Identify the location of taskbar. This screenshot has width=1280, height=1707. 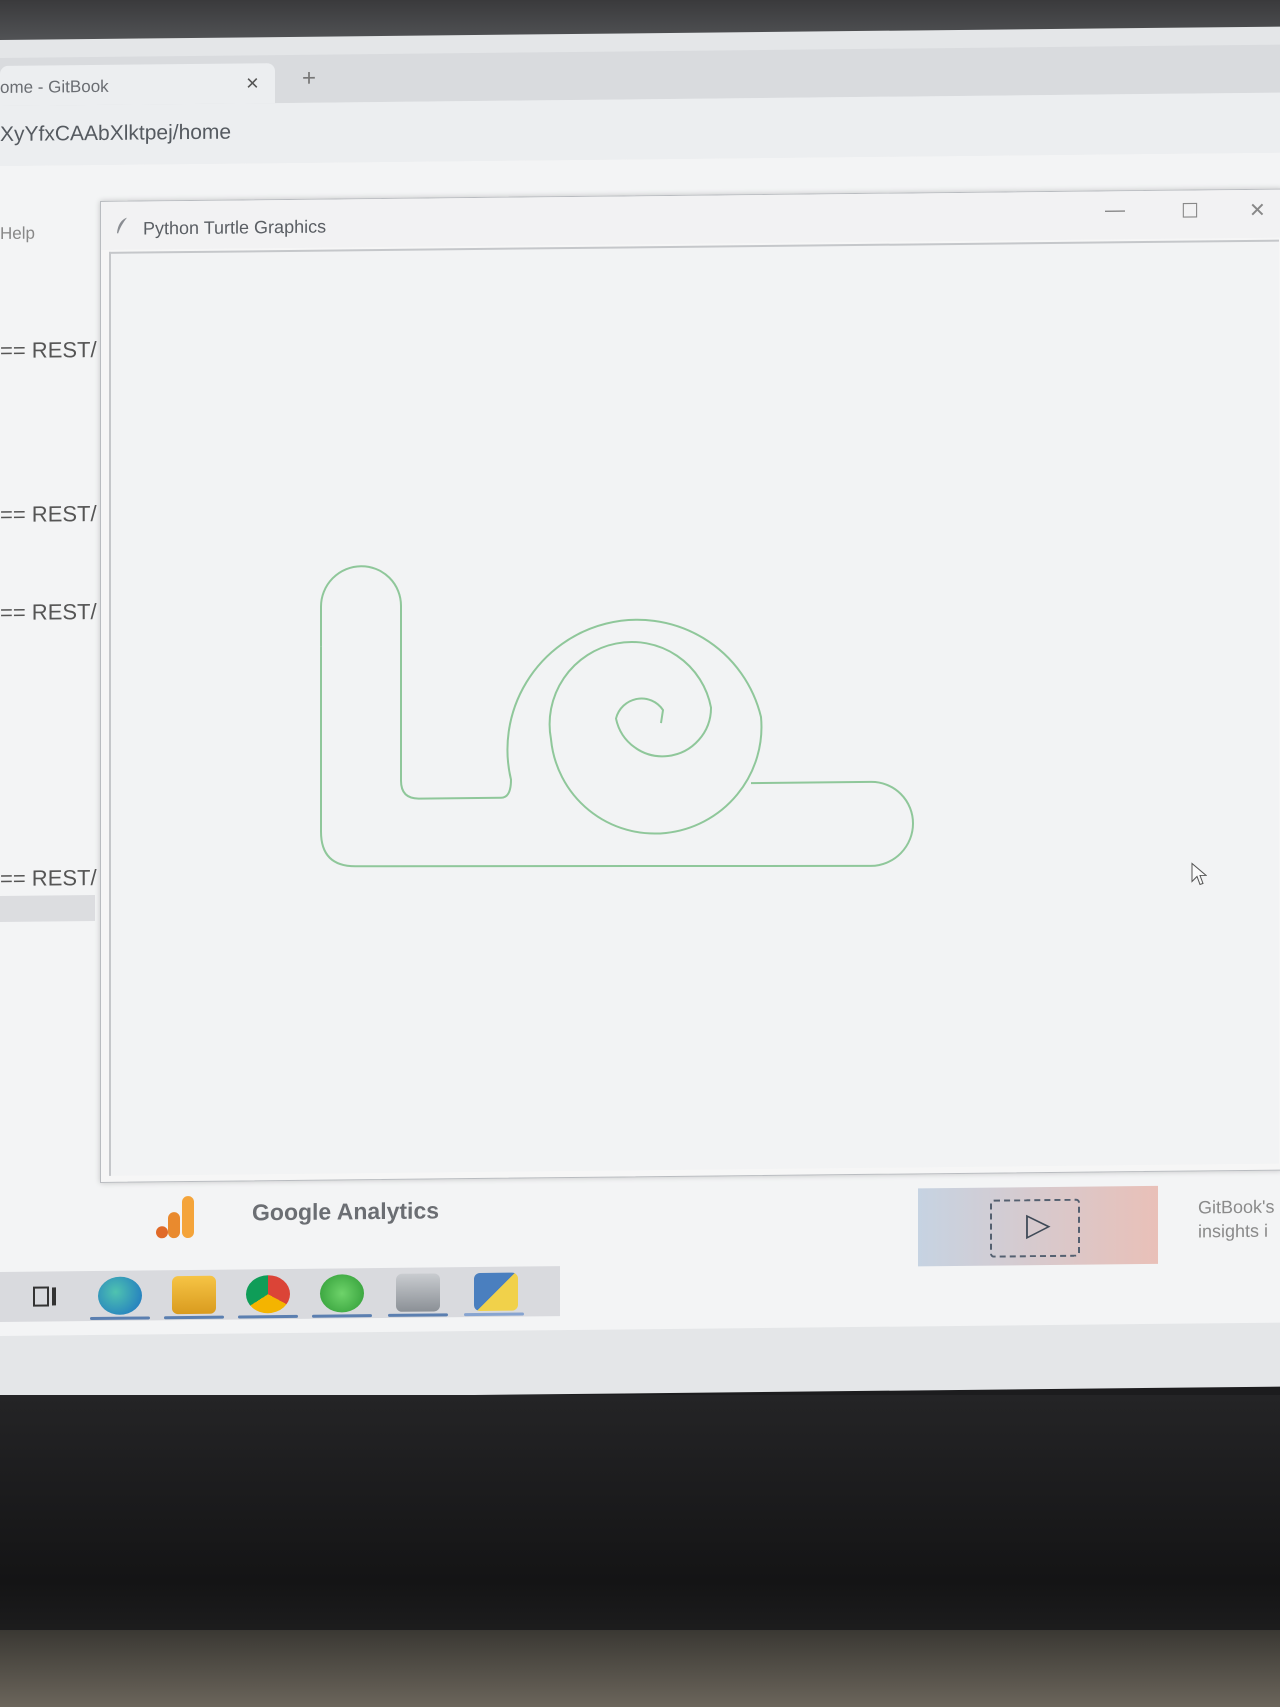
(280, 1294).